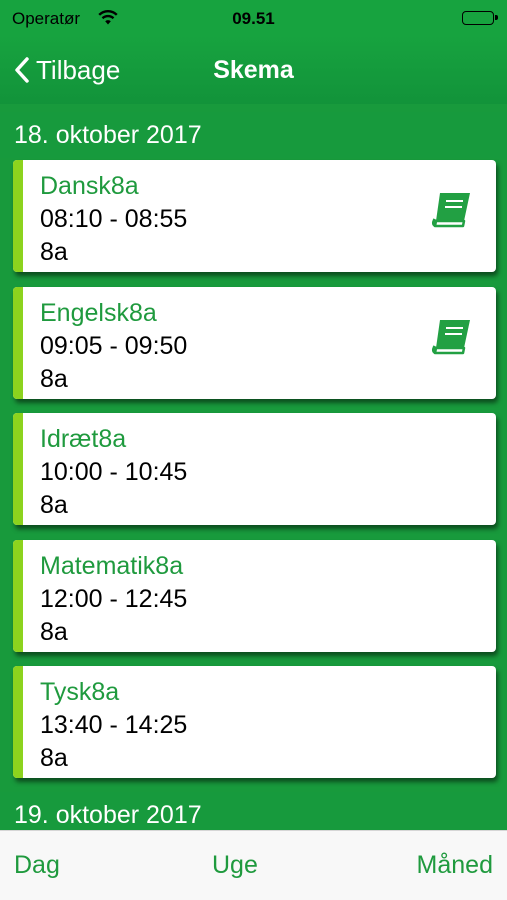 The height and width of the screenshot is (900, 507). I want to click on clock: 09.51, so click(253, 18).